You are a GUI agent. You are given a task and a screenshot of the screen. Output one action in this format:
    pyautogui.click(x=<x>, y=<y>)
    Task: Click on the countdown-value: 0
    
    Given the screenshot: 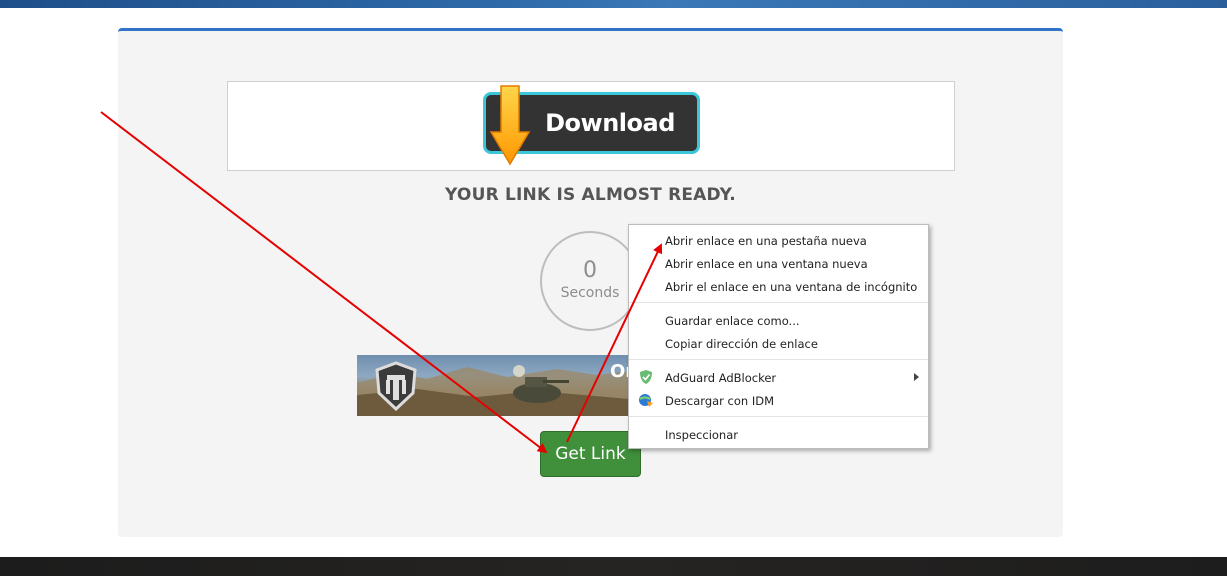 What is the action you would take?
    pyautogui.click(x=590, y=270)
    